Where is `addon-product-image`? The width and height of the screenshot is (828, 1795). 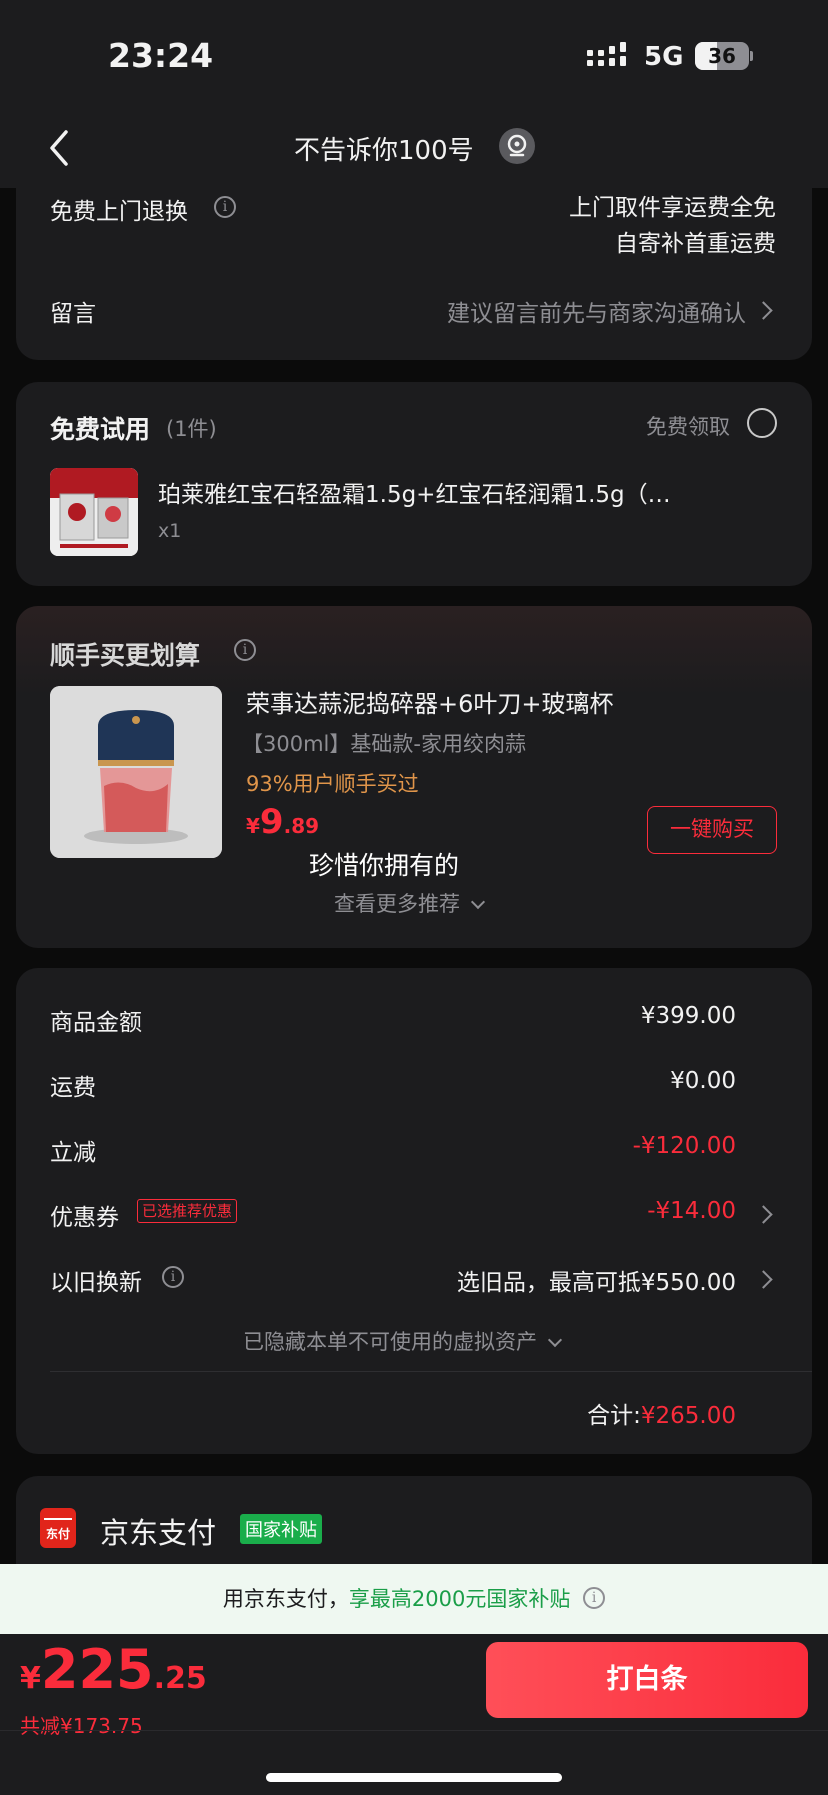
addon-product-image is located at coordinates (136, 772).